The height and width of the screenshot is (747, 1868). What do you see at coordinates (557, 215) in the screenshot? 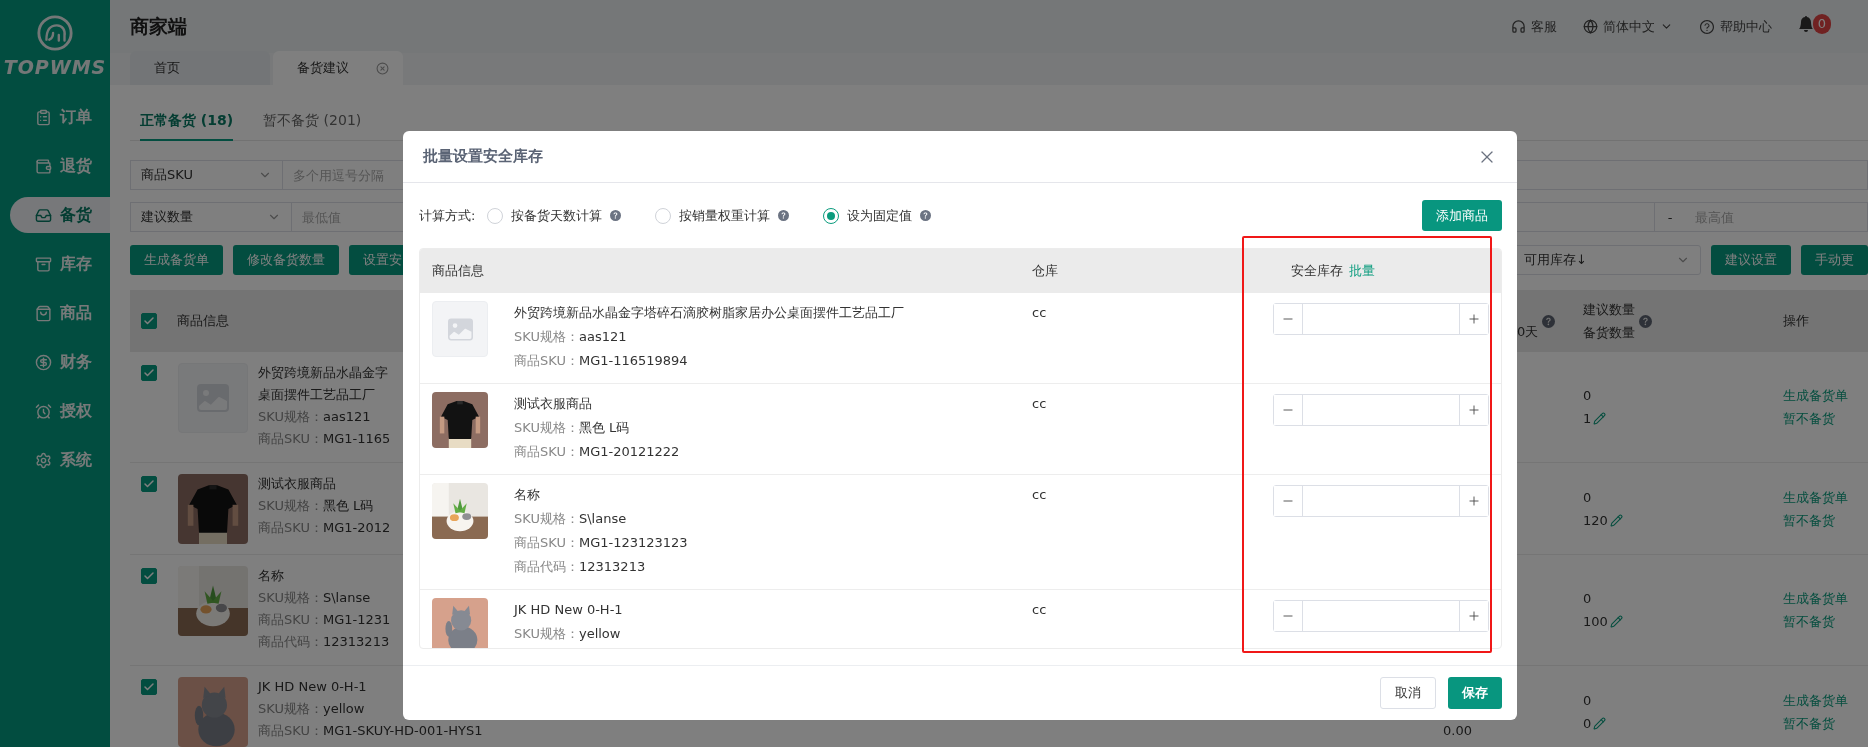
I see `radio-label: 按备货天数计算` at bounding box center [557, 215].